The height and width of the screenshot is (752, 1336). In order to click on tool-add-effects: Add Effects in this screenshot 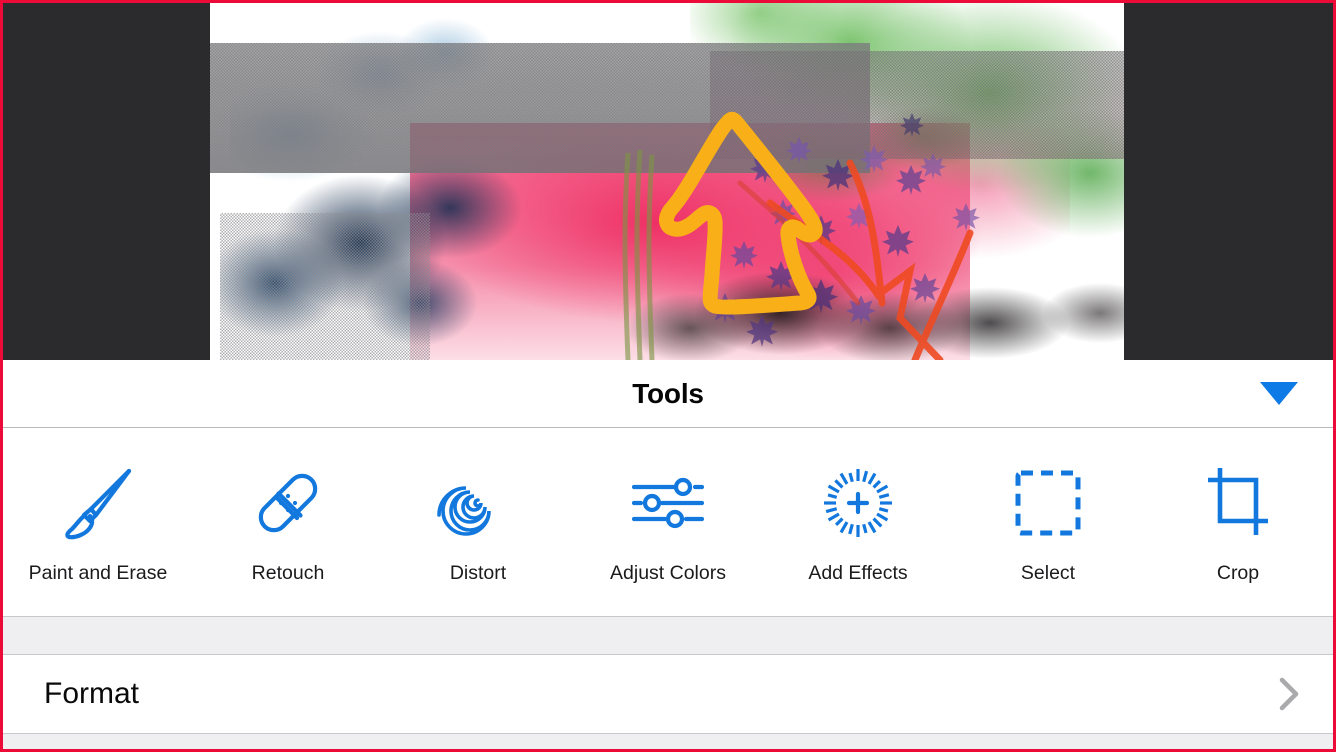, I will do `click(858, 523)`.